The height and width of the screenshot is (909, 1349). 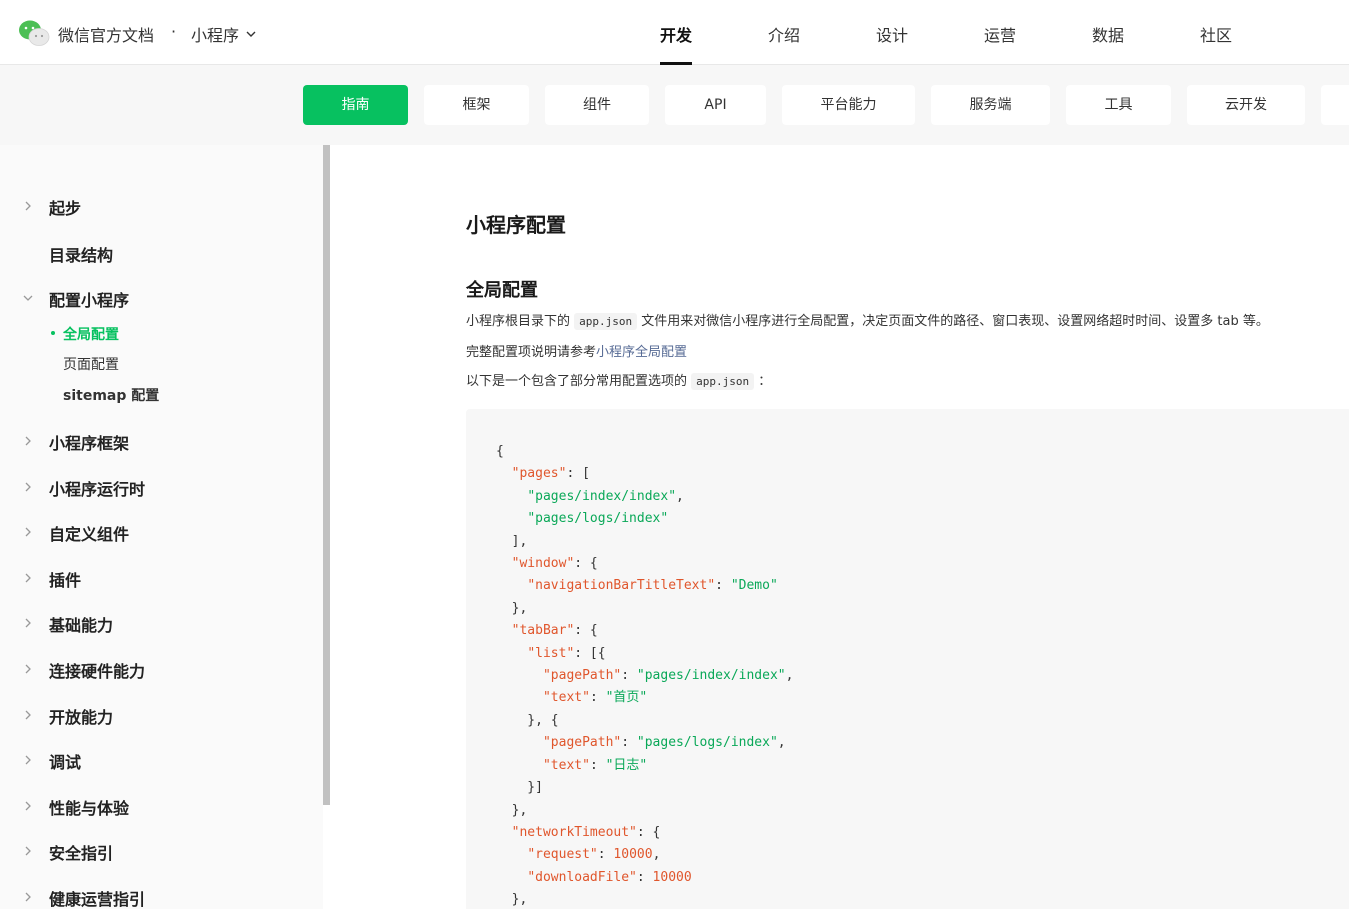 What do you see at coordinates (160, 298) in the screenshot?
I see `sidebar-item-config: 配置小程序` at bounding box center [160, 298].